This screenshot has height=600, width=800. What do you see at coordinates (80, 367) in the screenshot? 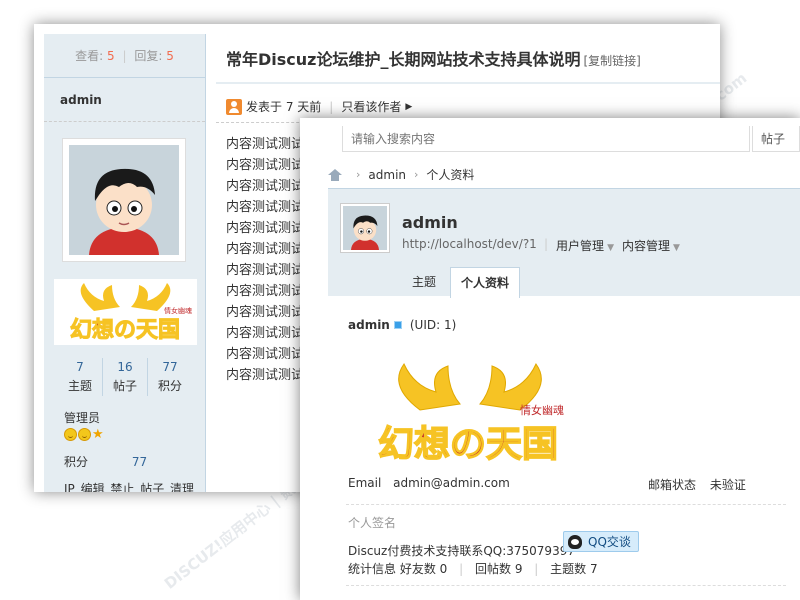
I see `stat-value: 7` at bounding box center [80, 367].